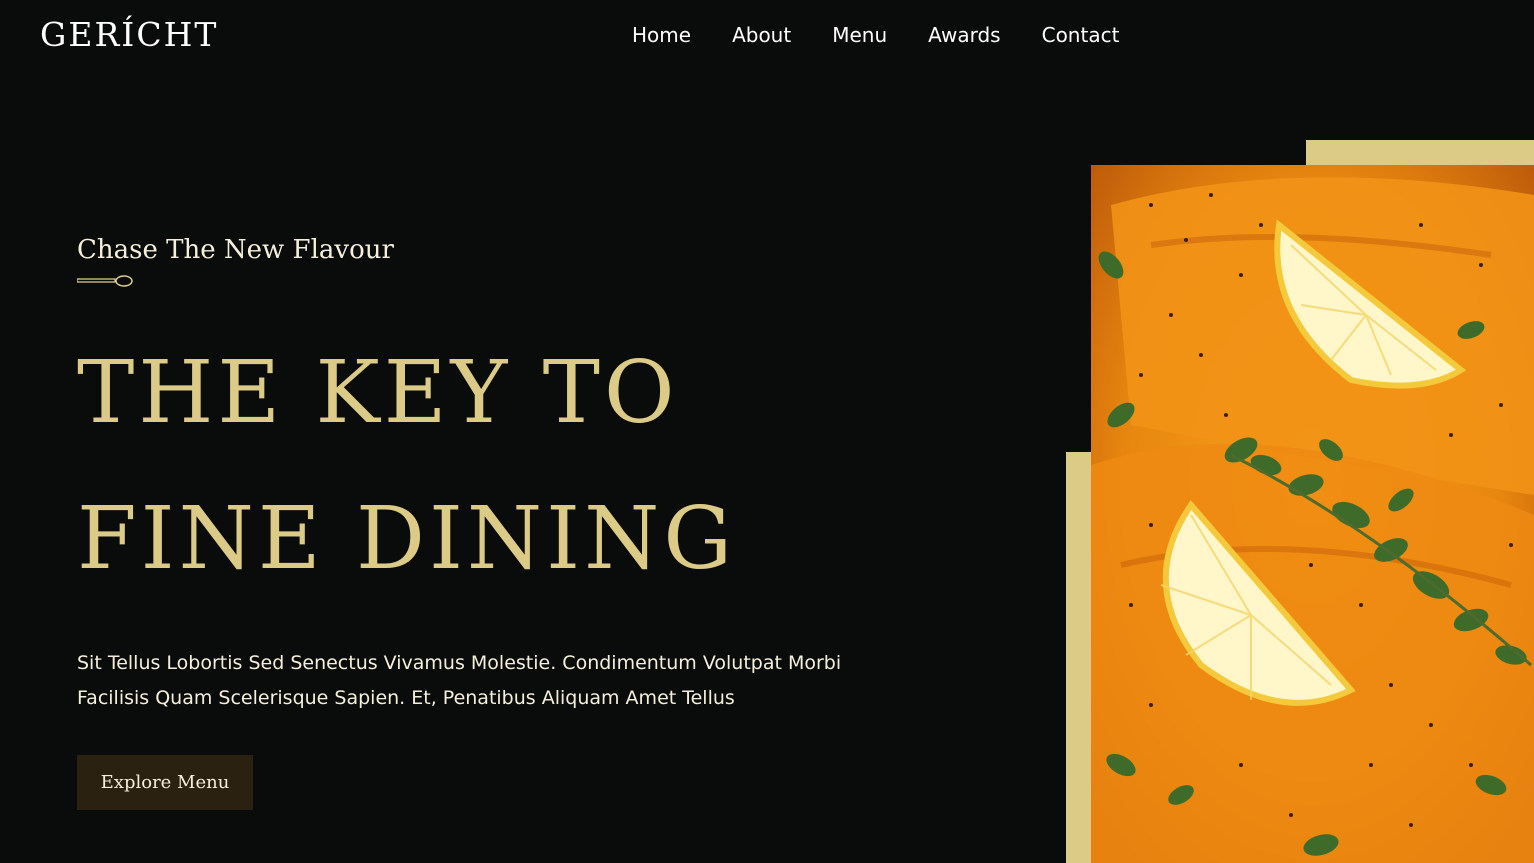 The image size is (1534, 863). I want to click on decorative-gold-bar-left, so click(1079, 657).